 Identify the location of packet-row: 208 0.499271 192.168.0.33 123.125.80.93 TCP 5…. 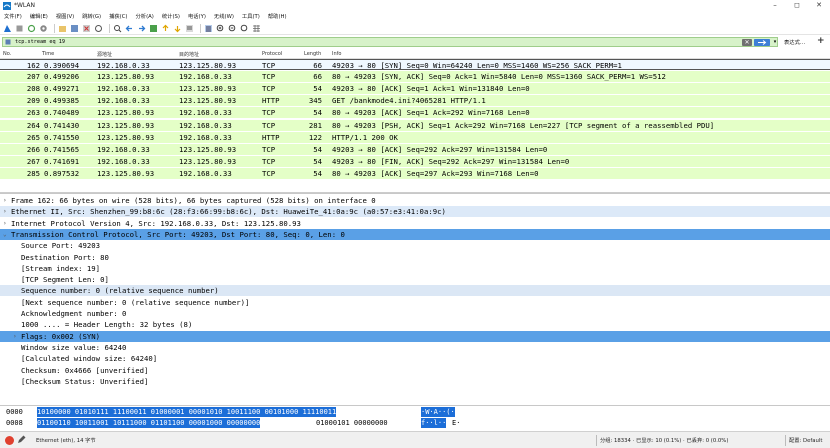
(415, 89).